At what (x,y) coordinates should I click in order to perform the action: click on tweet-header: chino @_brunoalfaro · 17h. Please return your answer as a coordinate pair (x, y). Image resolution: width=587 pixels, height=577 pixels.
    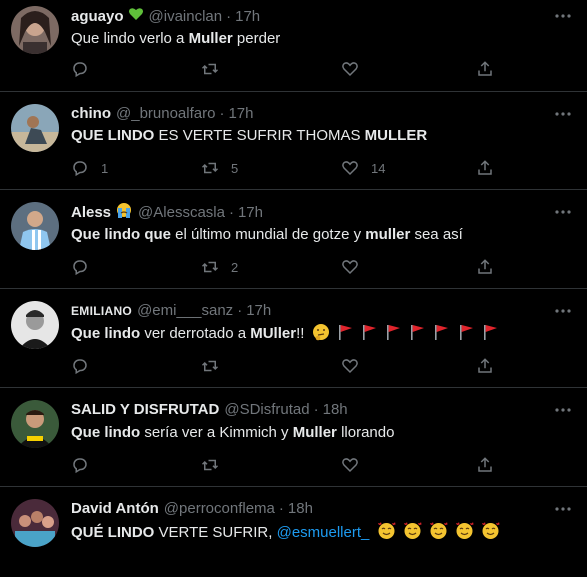
    Looking at the image, I should click on (162, 114).